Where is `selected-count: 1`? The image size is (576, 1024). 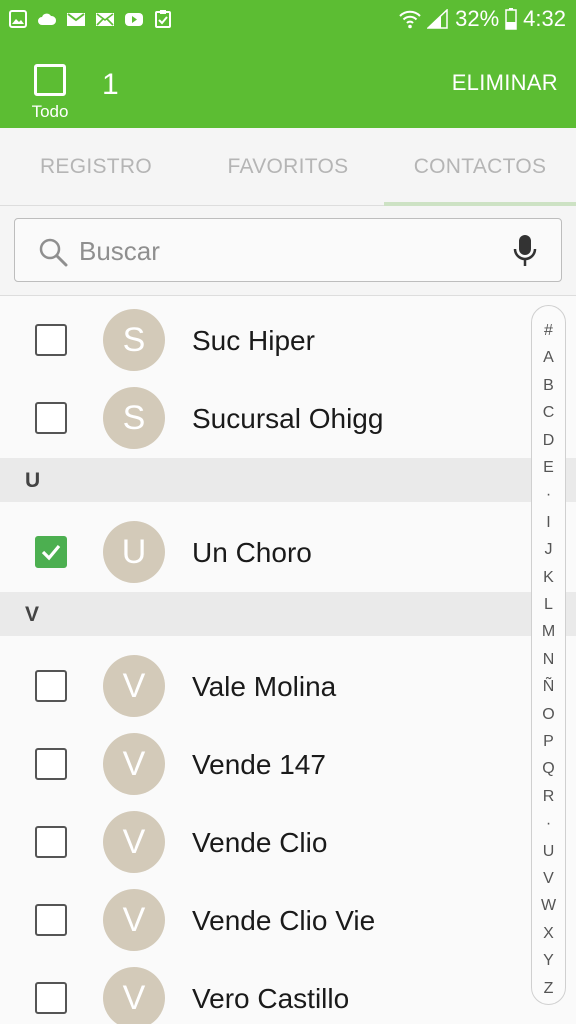 selected-count: 1 is located at coordinates (110, 84).